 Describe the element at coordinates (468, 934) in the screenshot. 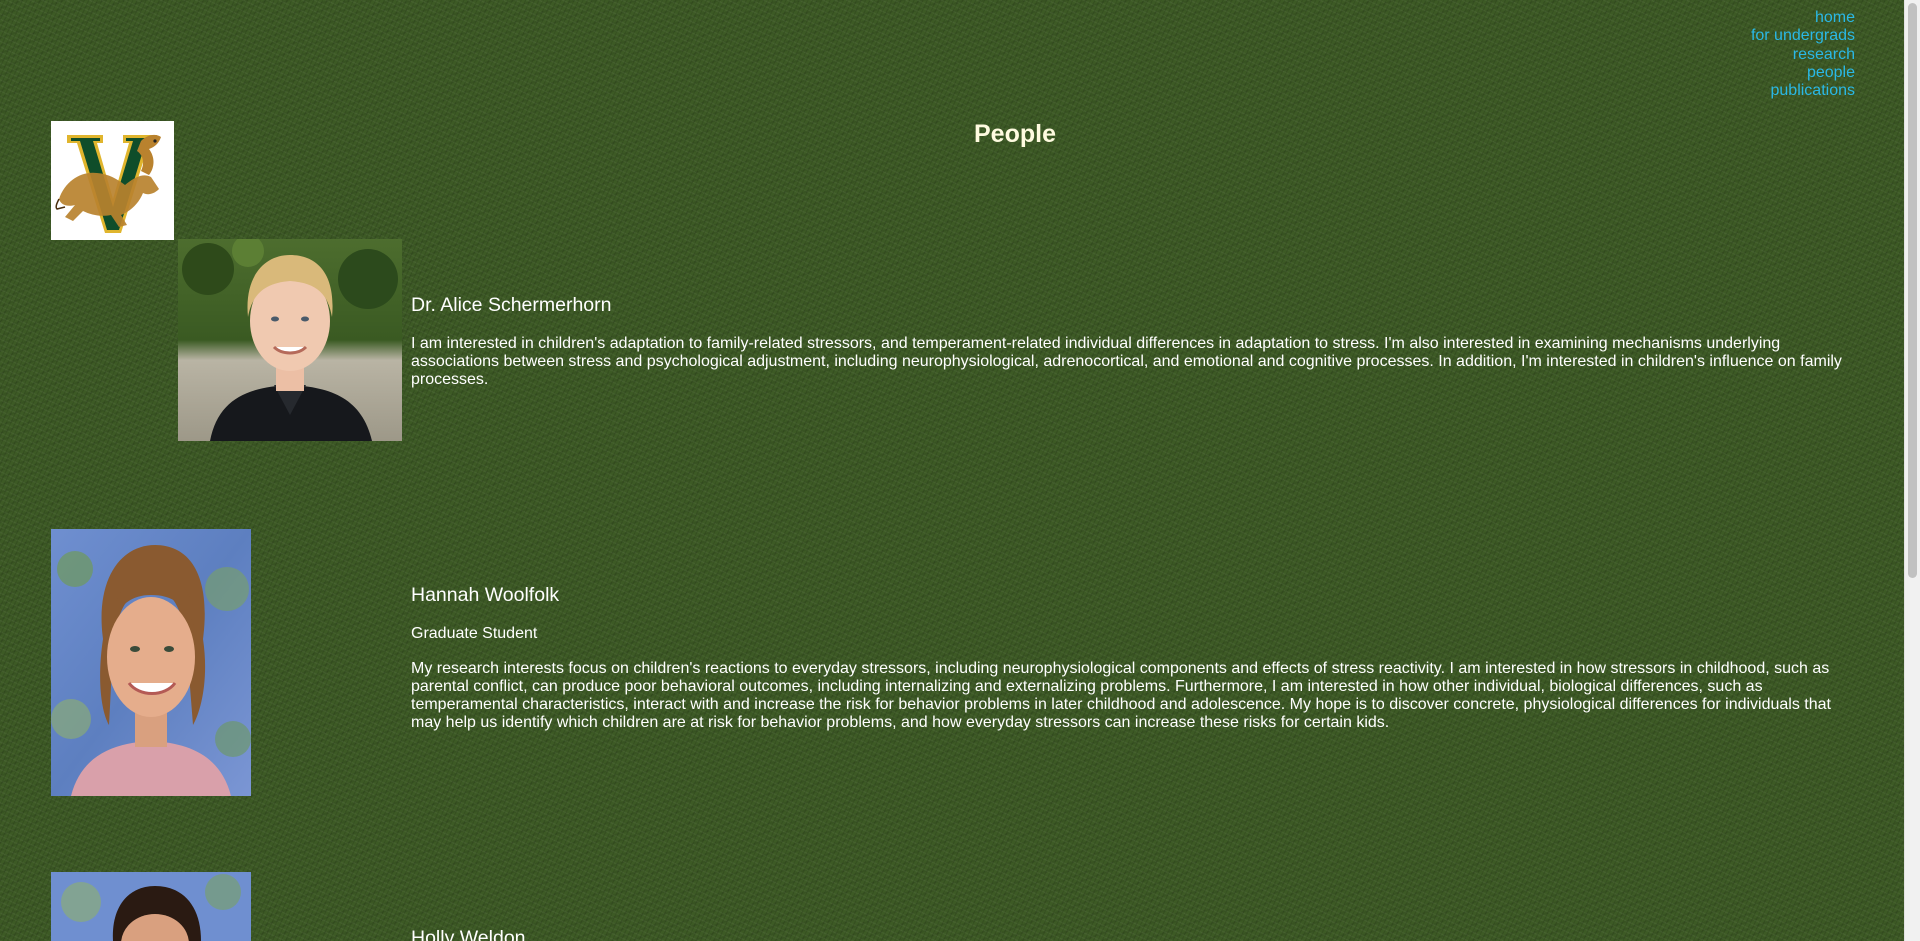

I see `person-name: Holly Weldon` at that location.